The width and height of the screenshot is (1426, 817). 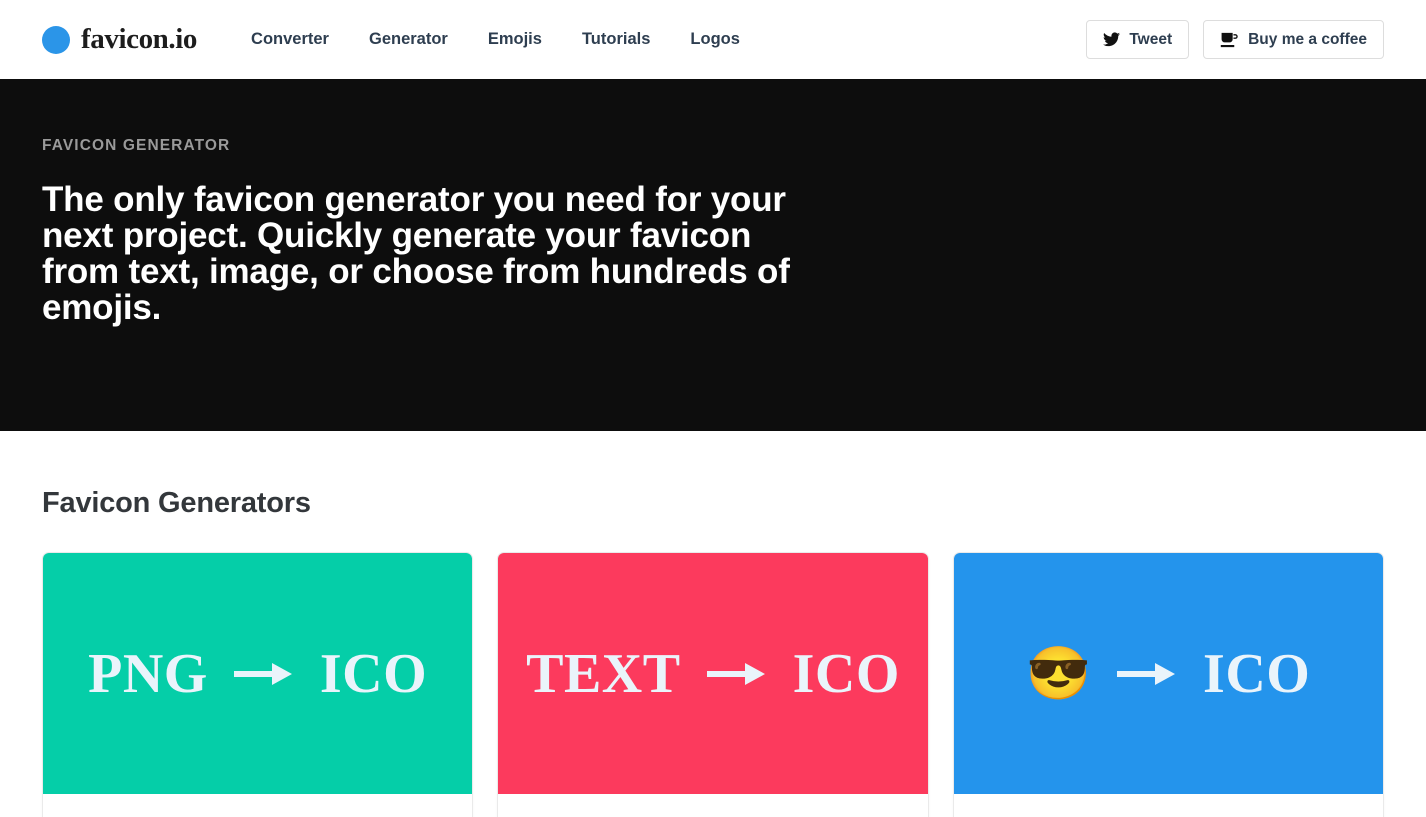 I want to click on buy-me-a-coffee-label: Buy me a coffee, so click(x=1307, y=39).